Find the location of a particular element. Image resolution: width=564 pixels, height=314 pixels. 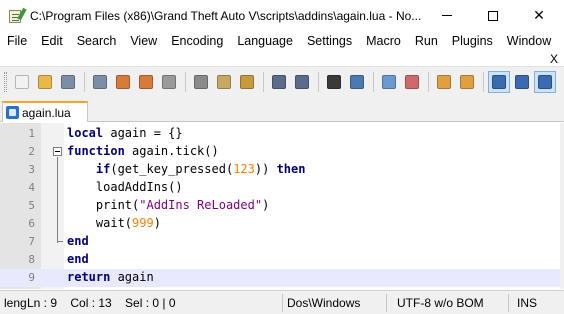

cut-button is located at coordinates (201, 82).